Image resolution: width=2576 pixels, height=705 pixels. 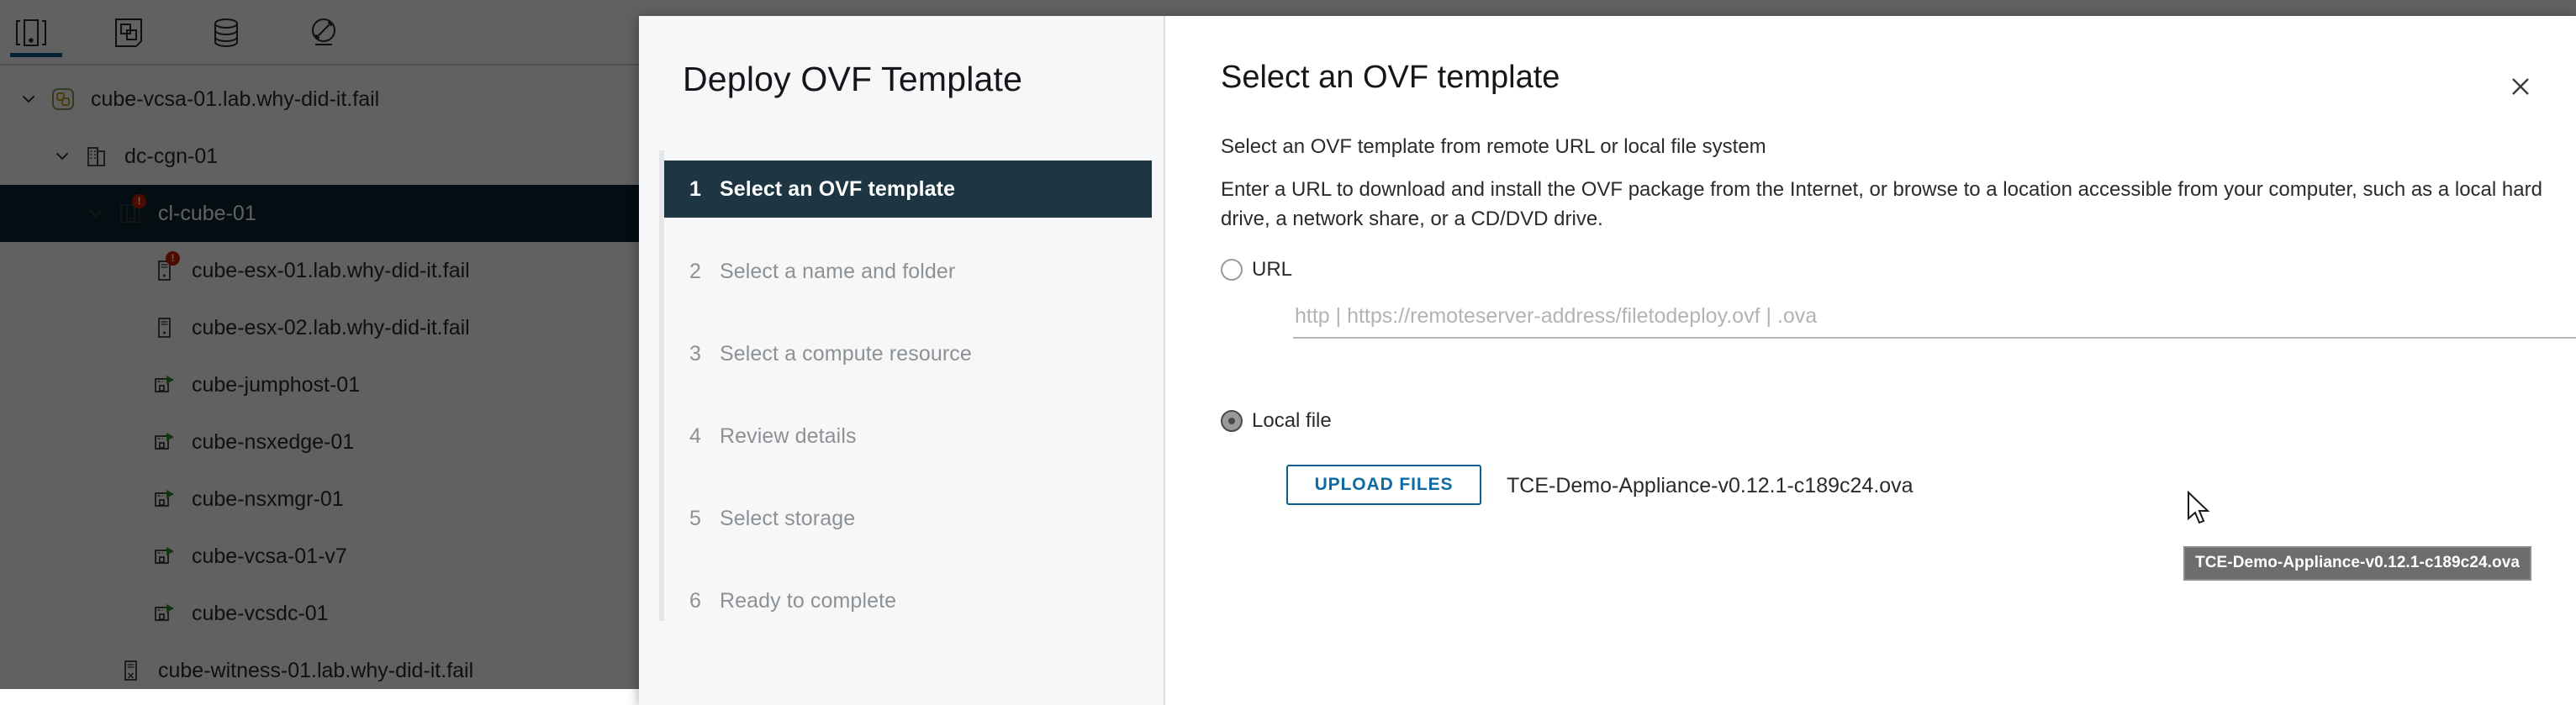 What do you see at coordinates (837, 272) in the screenshot?
I see `wizard-step-label: Select a name and folder` at bounding box center [837, 272].